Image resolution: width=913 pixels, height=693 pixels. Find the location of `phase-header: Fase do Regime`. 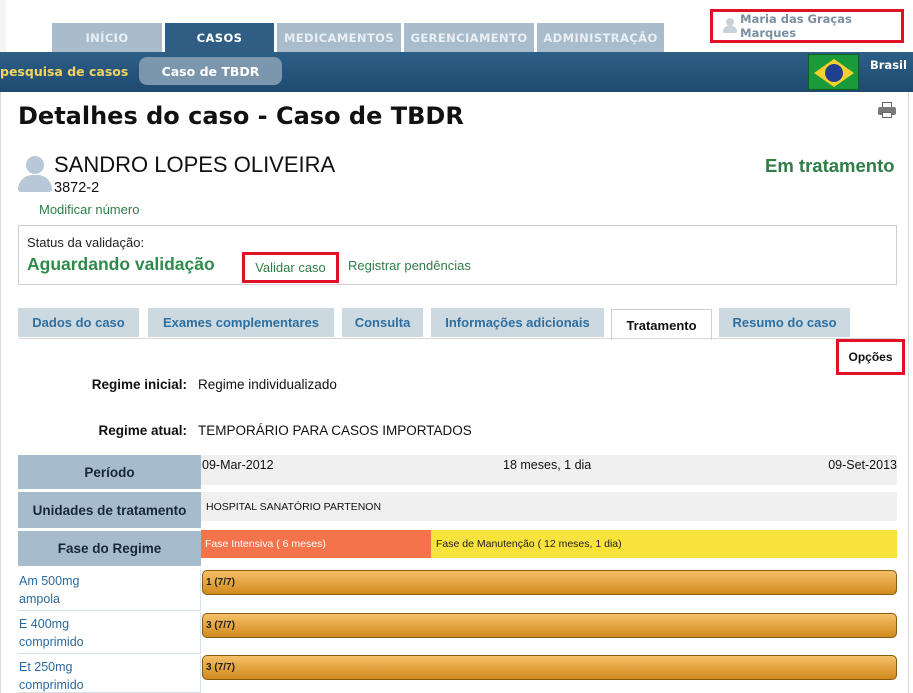

phase-header: Fase do Regime is located at coordinates (109, 550).